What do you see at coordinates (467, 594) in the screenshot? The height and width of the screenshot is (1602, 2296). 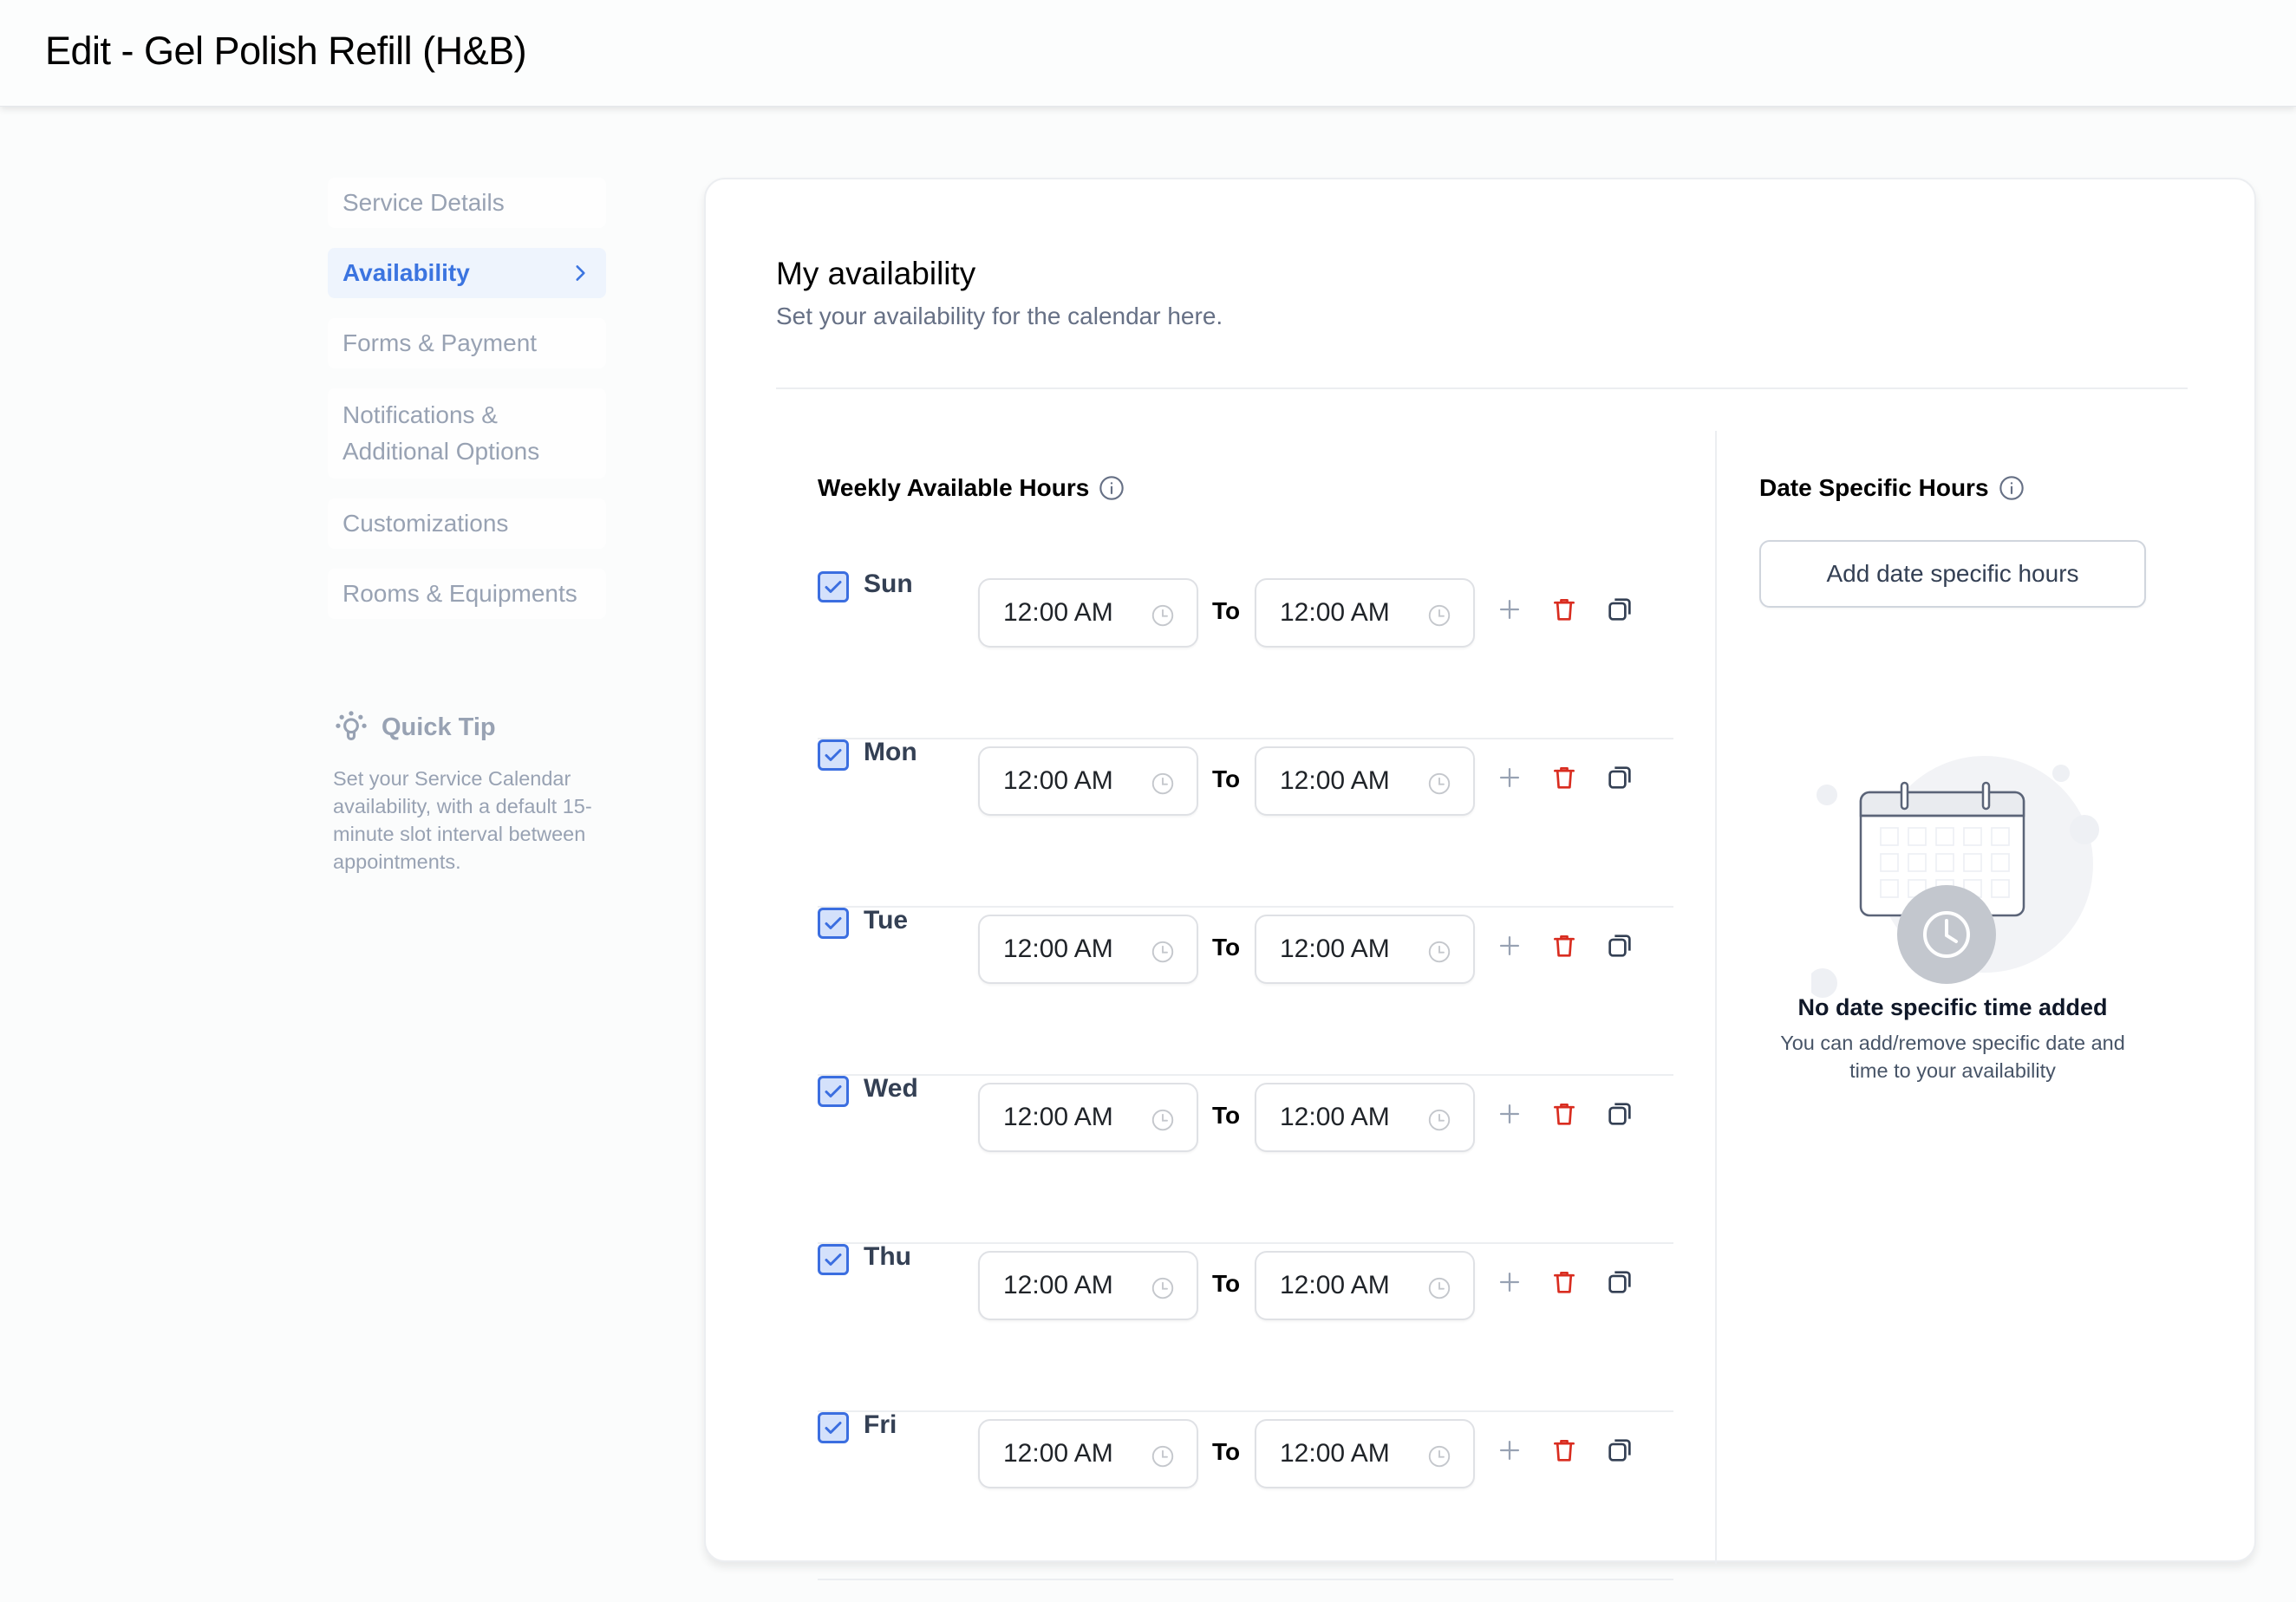 I see `sidebar-item-rooms-equipments: Rooms & Equipments` at bounding box center [467, 594].